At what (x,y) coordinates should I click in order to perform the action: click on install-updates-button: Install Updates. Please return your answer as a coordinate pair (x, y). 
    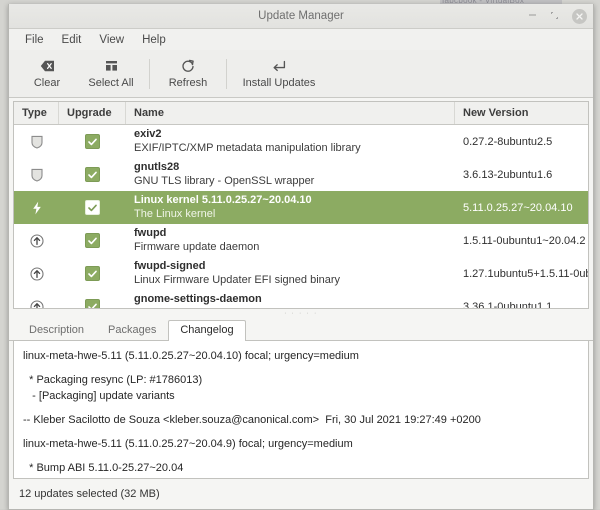
    Looking at the image, I should click on (279, 74).